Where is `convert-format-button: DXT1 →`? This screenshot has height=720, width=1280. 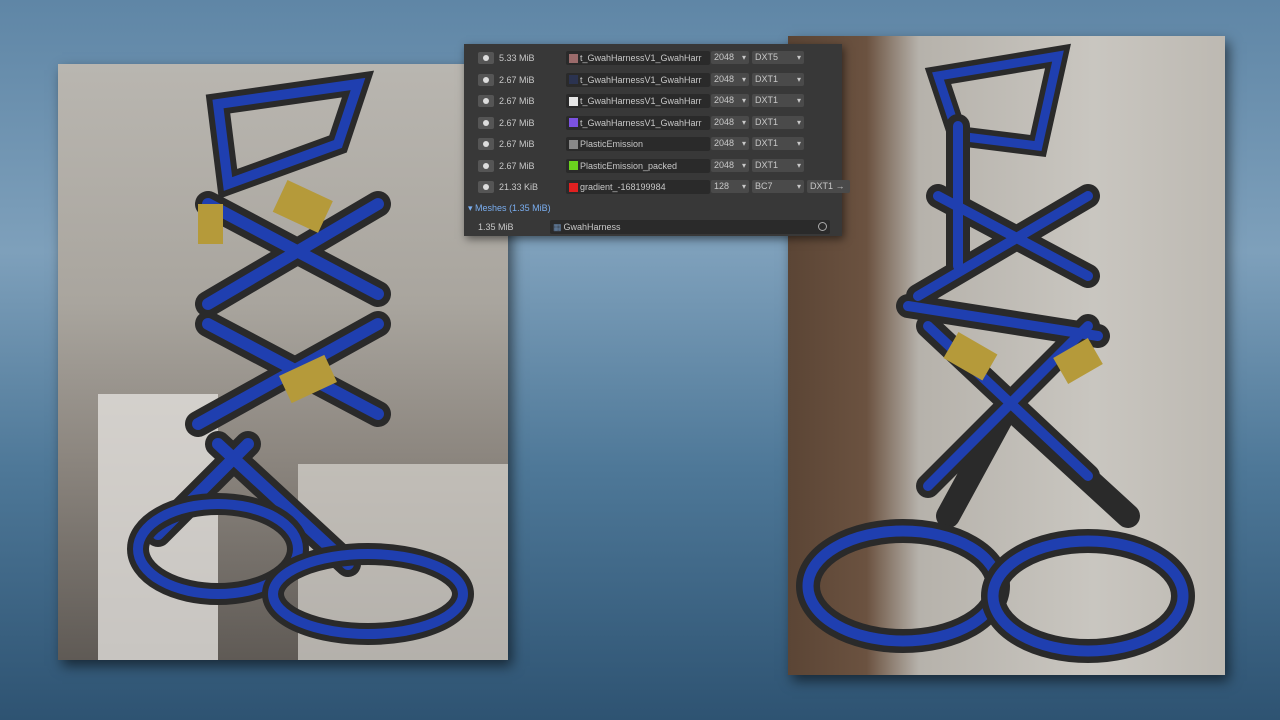
convert-format-button: DXT1 → is located at coordinates (828, 186).